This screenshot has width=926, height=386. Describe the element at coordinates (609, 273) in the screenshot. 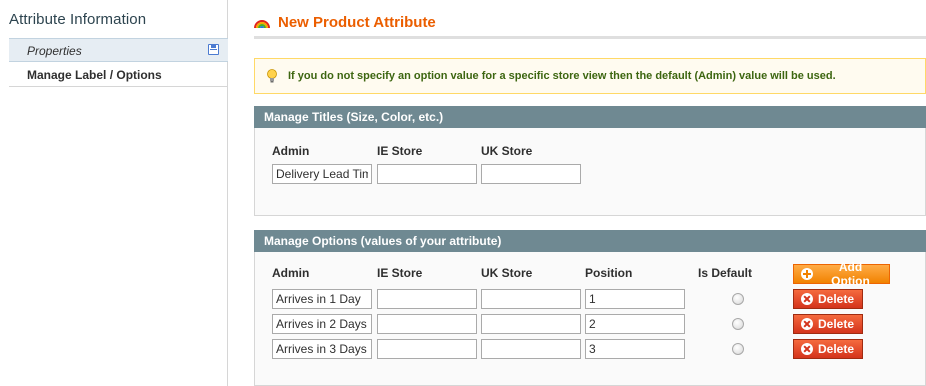

I see `column-header-position: Position` at that location.